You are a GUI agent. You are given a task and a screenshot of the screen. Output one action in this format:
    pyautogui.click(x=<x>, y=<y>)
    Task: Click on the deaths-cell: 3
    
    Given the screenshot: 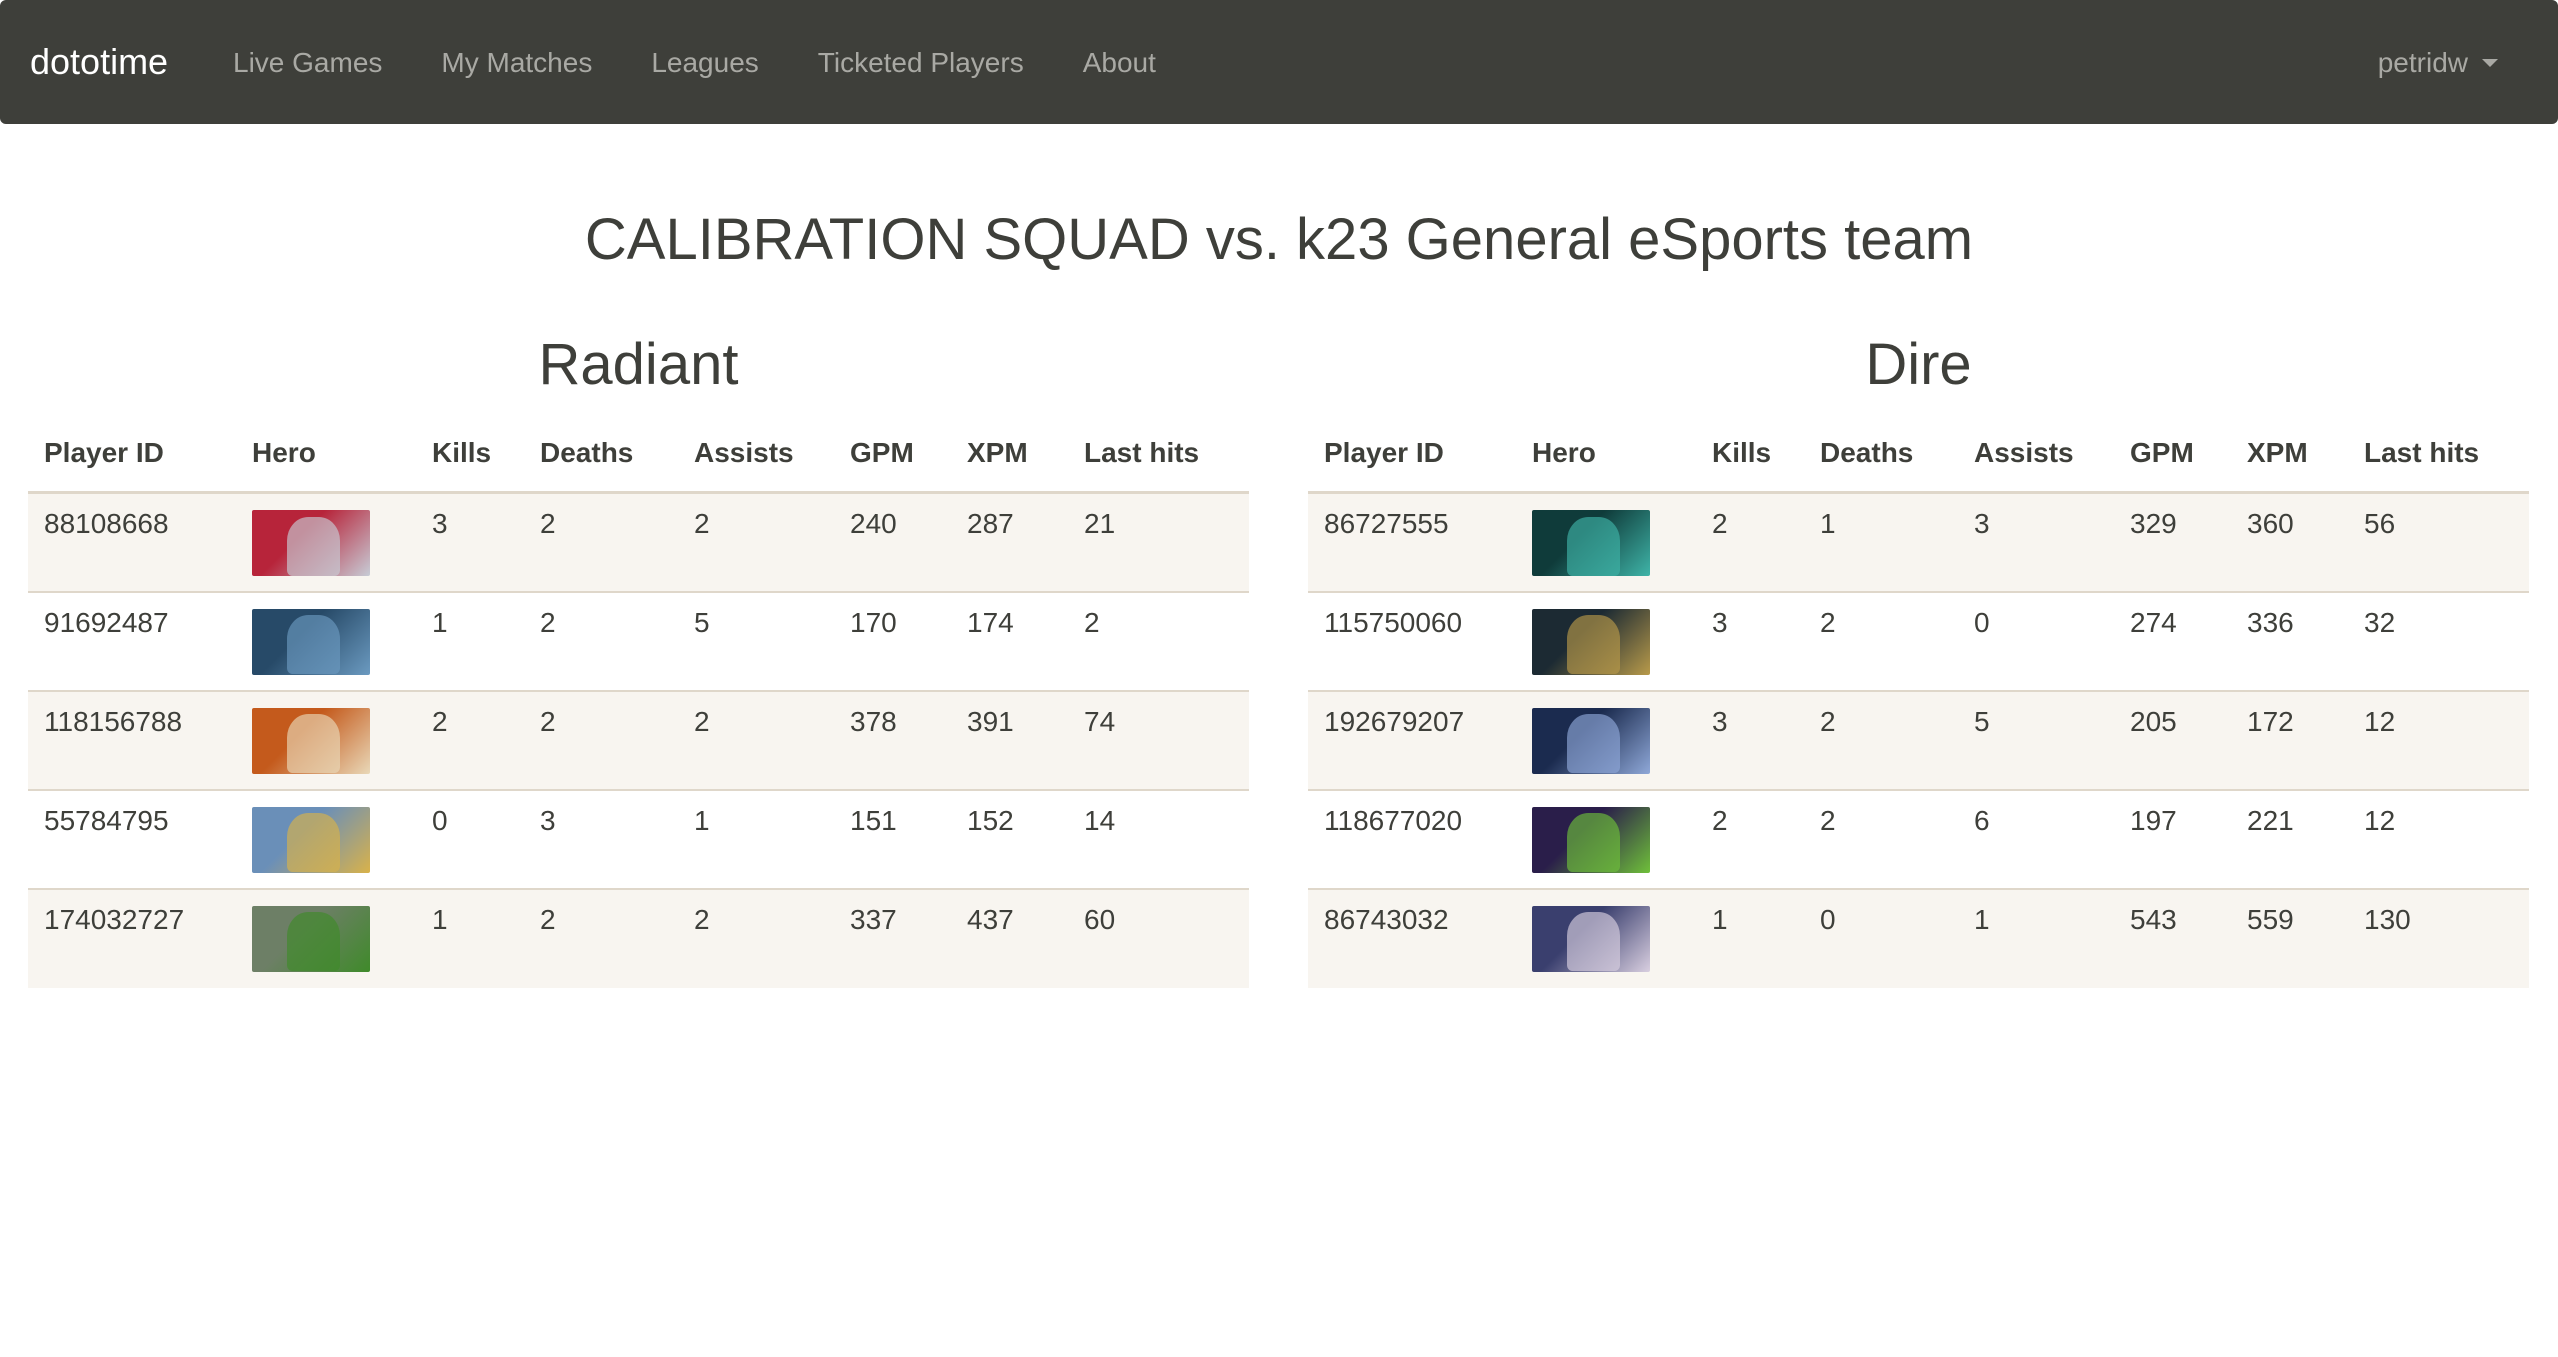 What is the action you would take?
    pyautogui.click(x=601, y=838)
    